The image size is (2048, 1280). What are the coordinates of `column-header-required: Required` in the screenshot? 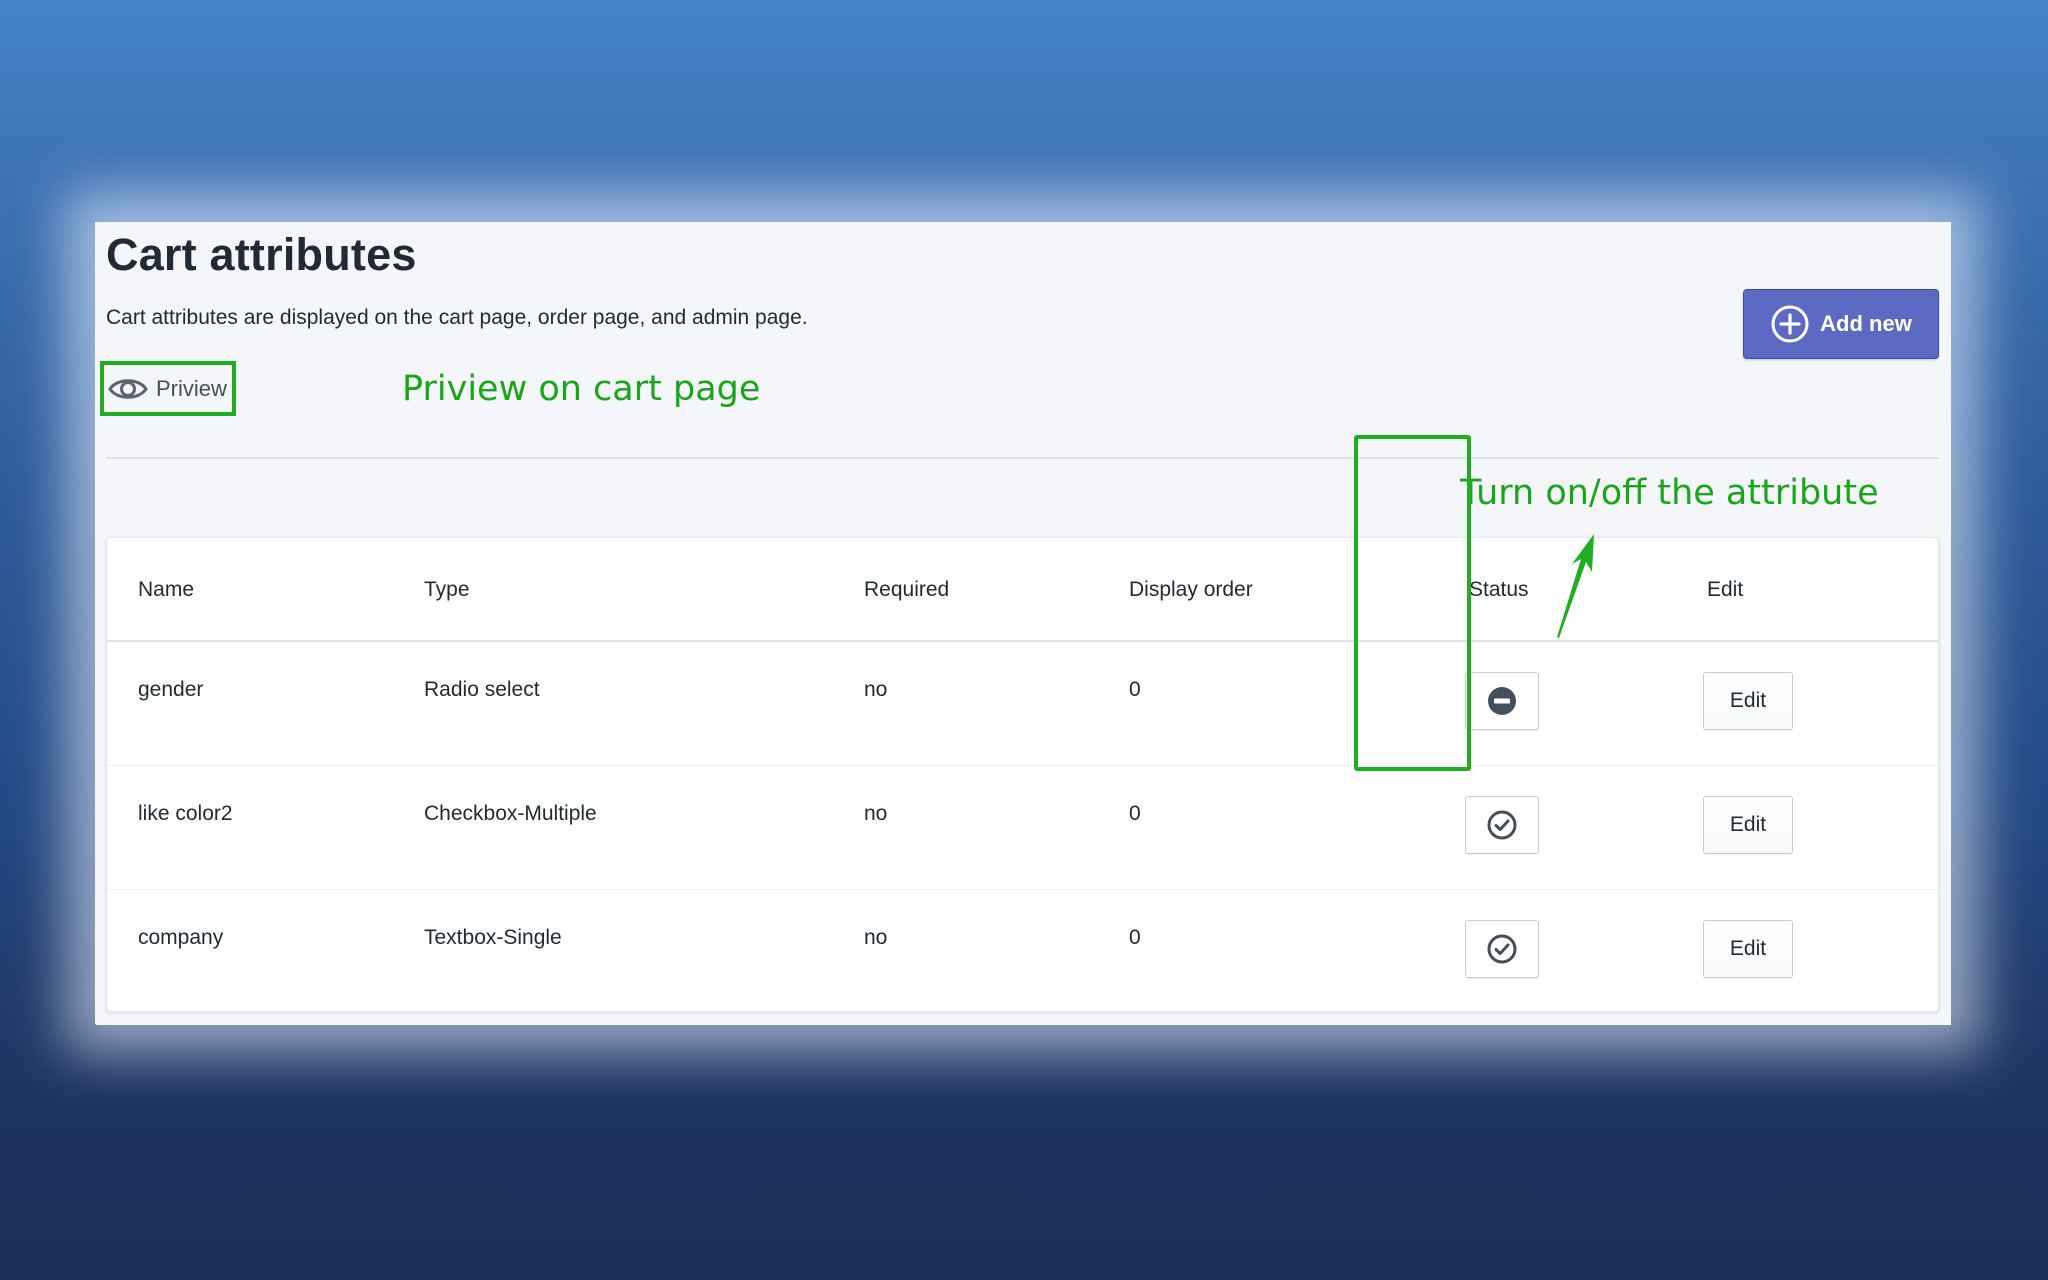 It's located at (907, 589).